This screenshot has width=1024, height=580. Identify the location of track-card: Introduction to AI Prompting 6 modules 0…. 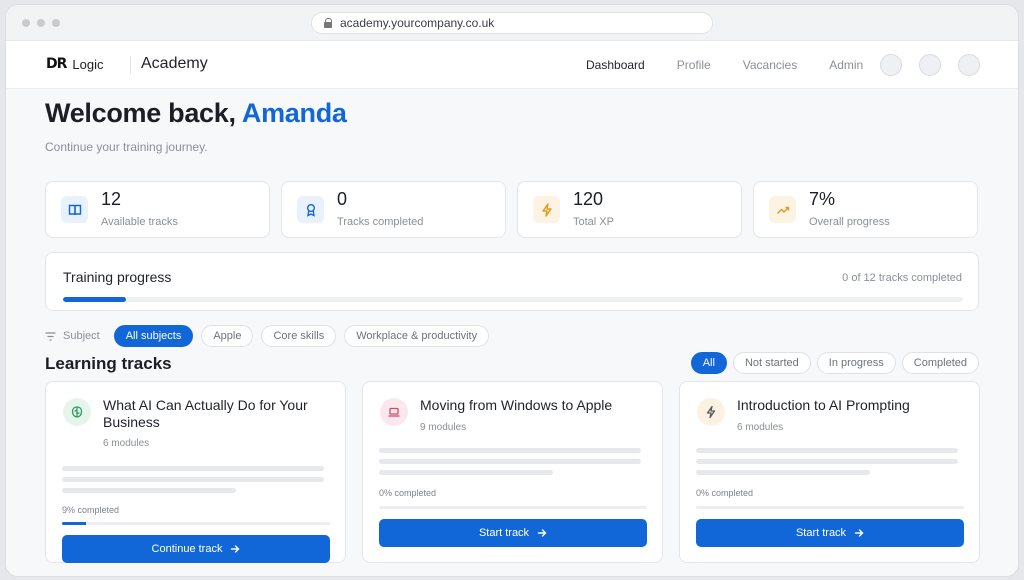
(829, 472).